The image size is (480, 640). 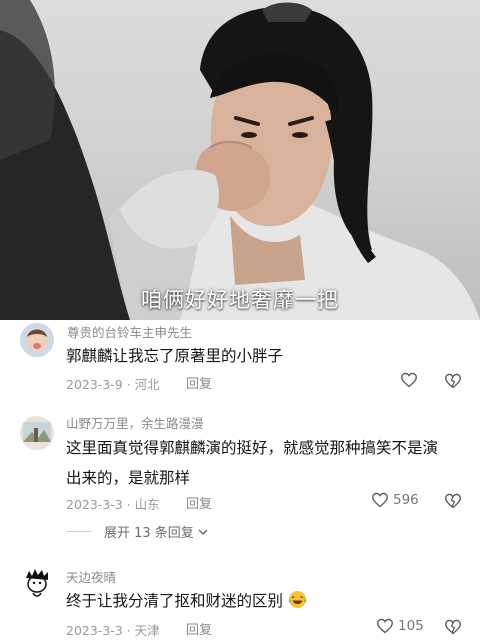 What do you see at coordinates (91, 576) in the screenshot?
I see `comment-username: 天边夜晴` at bounding box center [91, 576].